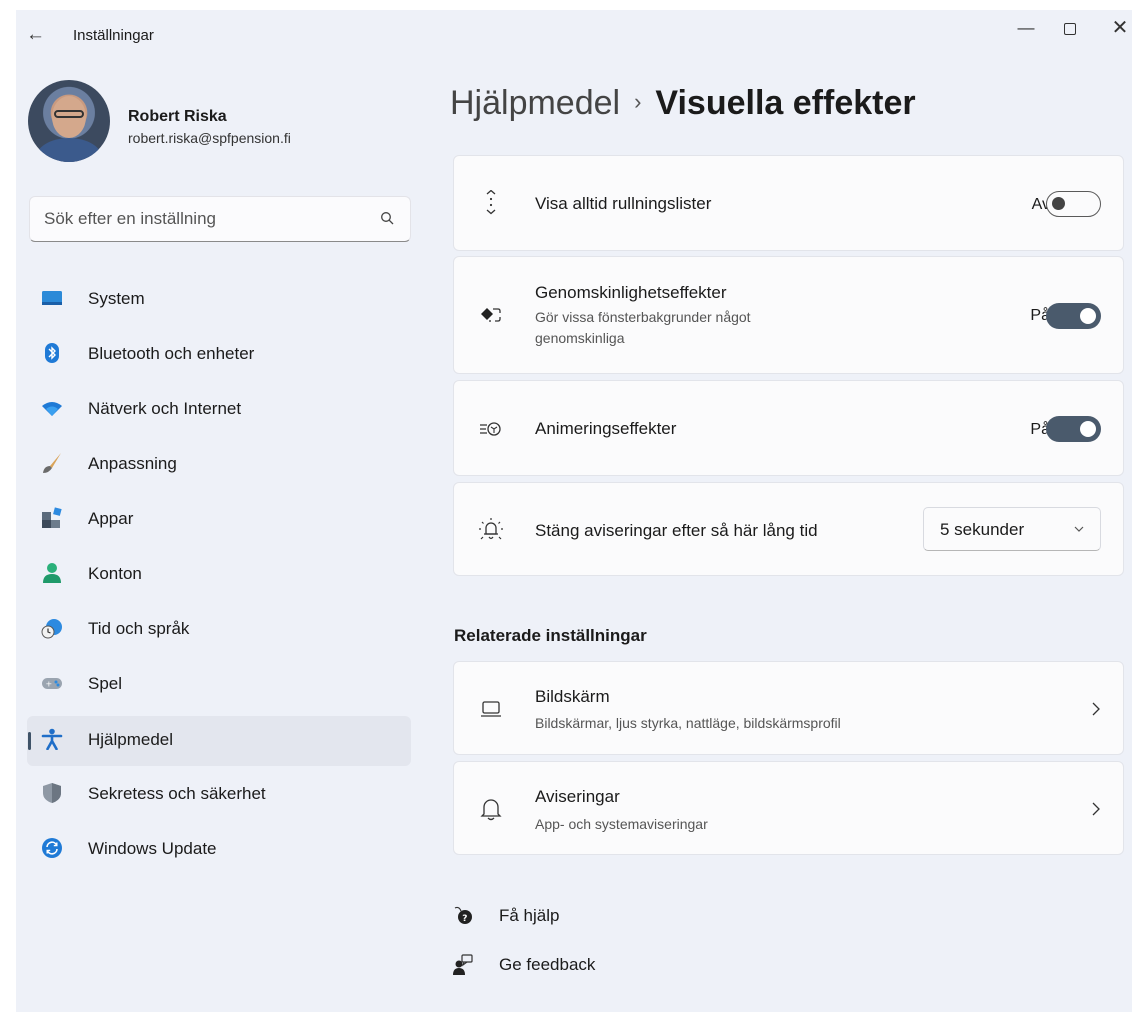 The height and width of the screenshot is (1012, 1132). Describe the element at coordinates (676, 530) in the screenshot. I see `setting-title: Stäng aviseringar efter så här lång tid` at that location.